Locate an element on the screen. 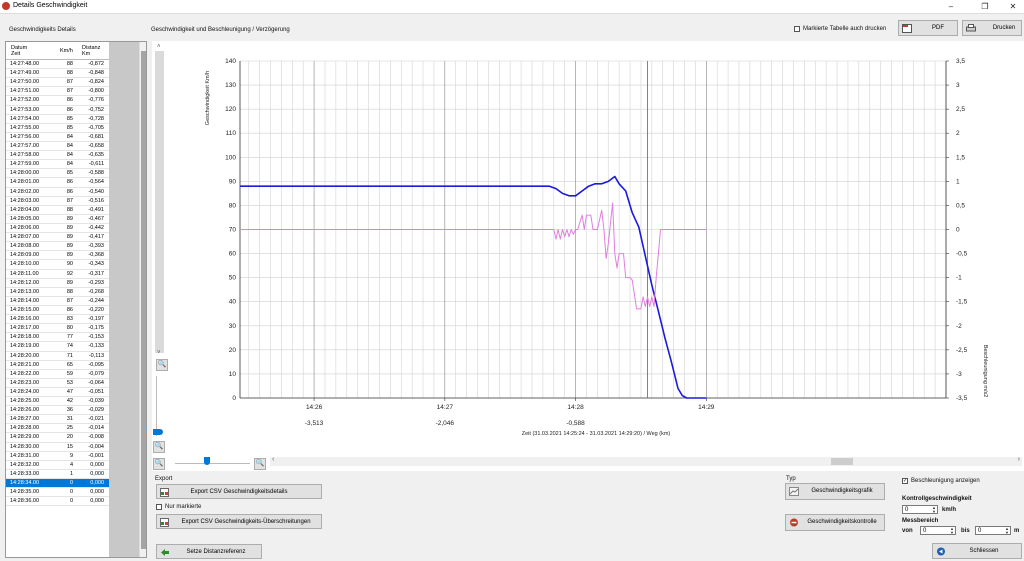  table-row: 14:28:29.00 20 -0,008 is located at coordinates (57, 438).